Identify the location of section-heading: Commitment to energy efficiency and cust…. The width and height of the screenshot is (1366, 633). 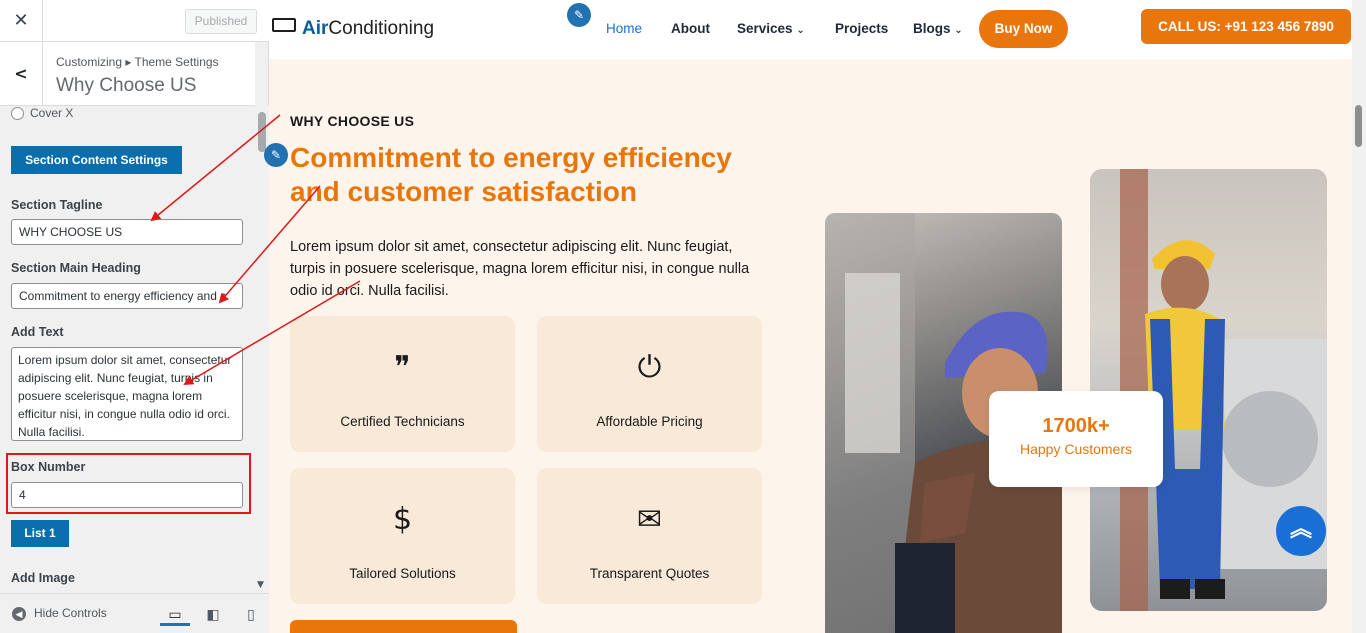
(511, 174).